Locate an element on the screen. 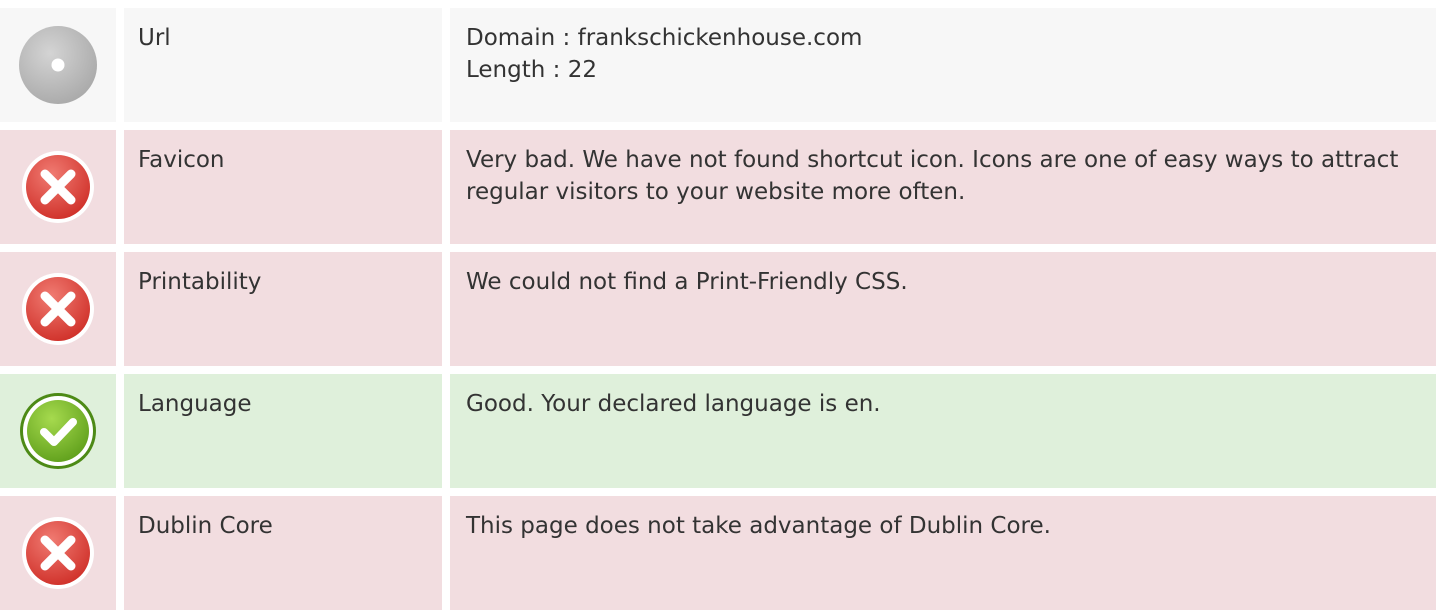  success-check-icon is located at coordinates (58, 431).